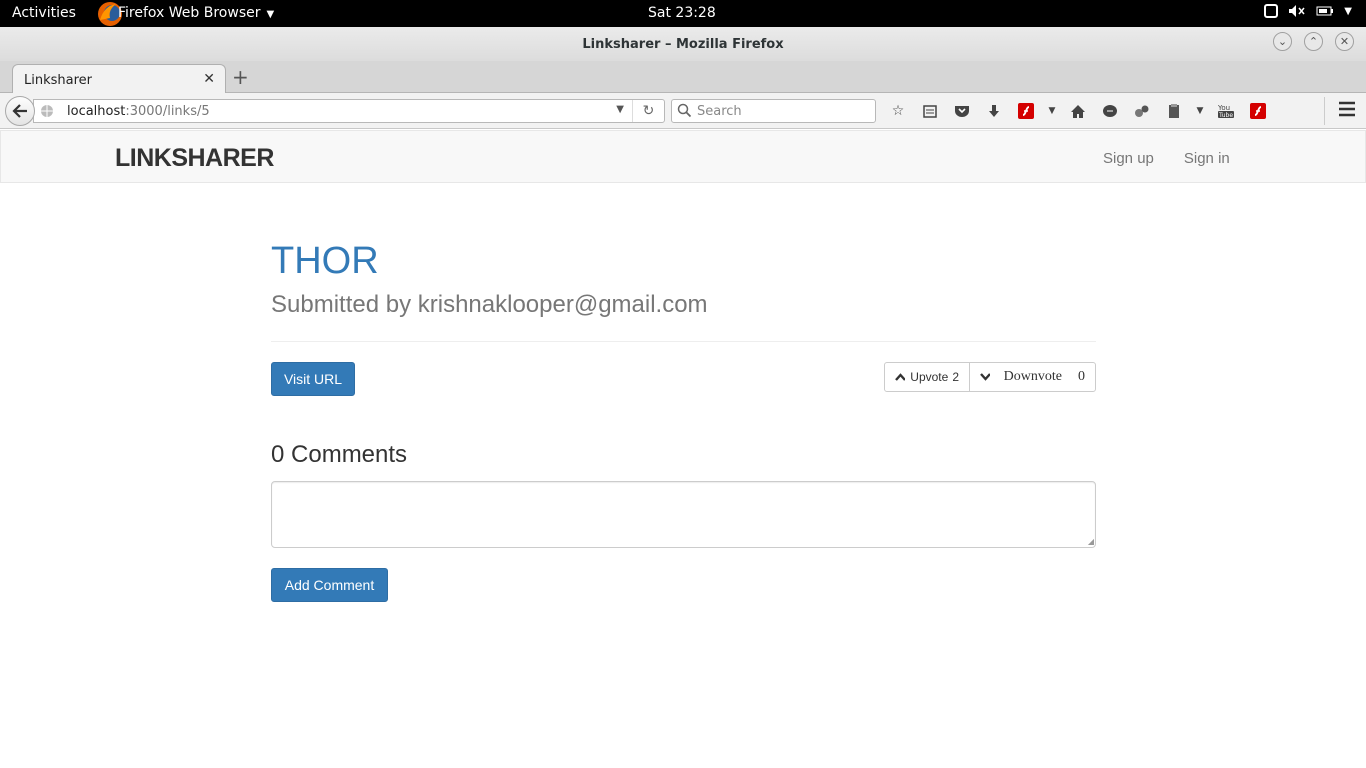  Describe the element at coordinates (1026, 111) in the screenshot. I see `flash-icon` at that location.